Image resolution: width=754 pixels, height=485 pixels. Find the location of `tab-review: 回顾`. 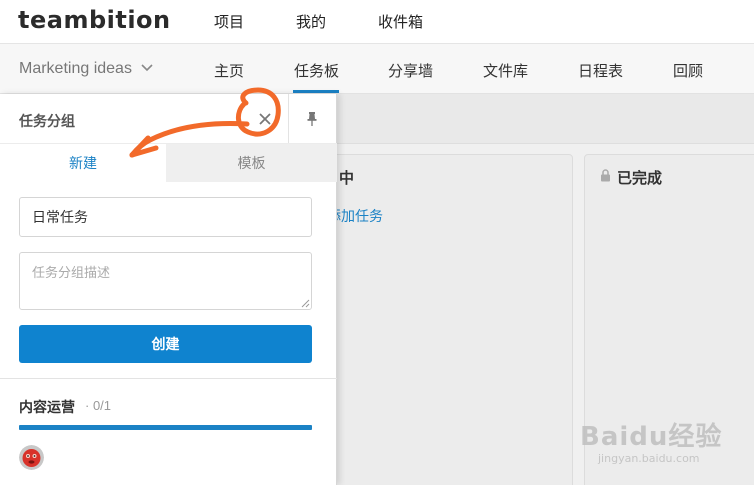

tab-review: 回顾 is located at coordinates (688, 70).